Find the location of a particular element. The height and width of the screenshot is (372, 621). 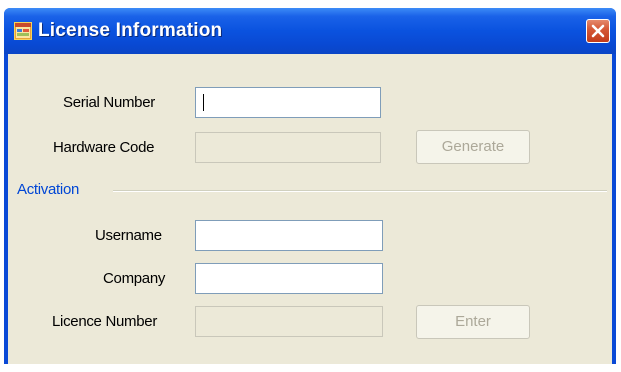

username-input is located at coordinates (289, 235).